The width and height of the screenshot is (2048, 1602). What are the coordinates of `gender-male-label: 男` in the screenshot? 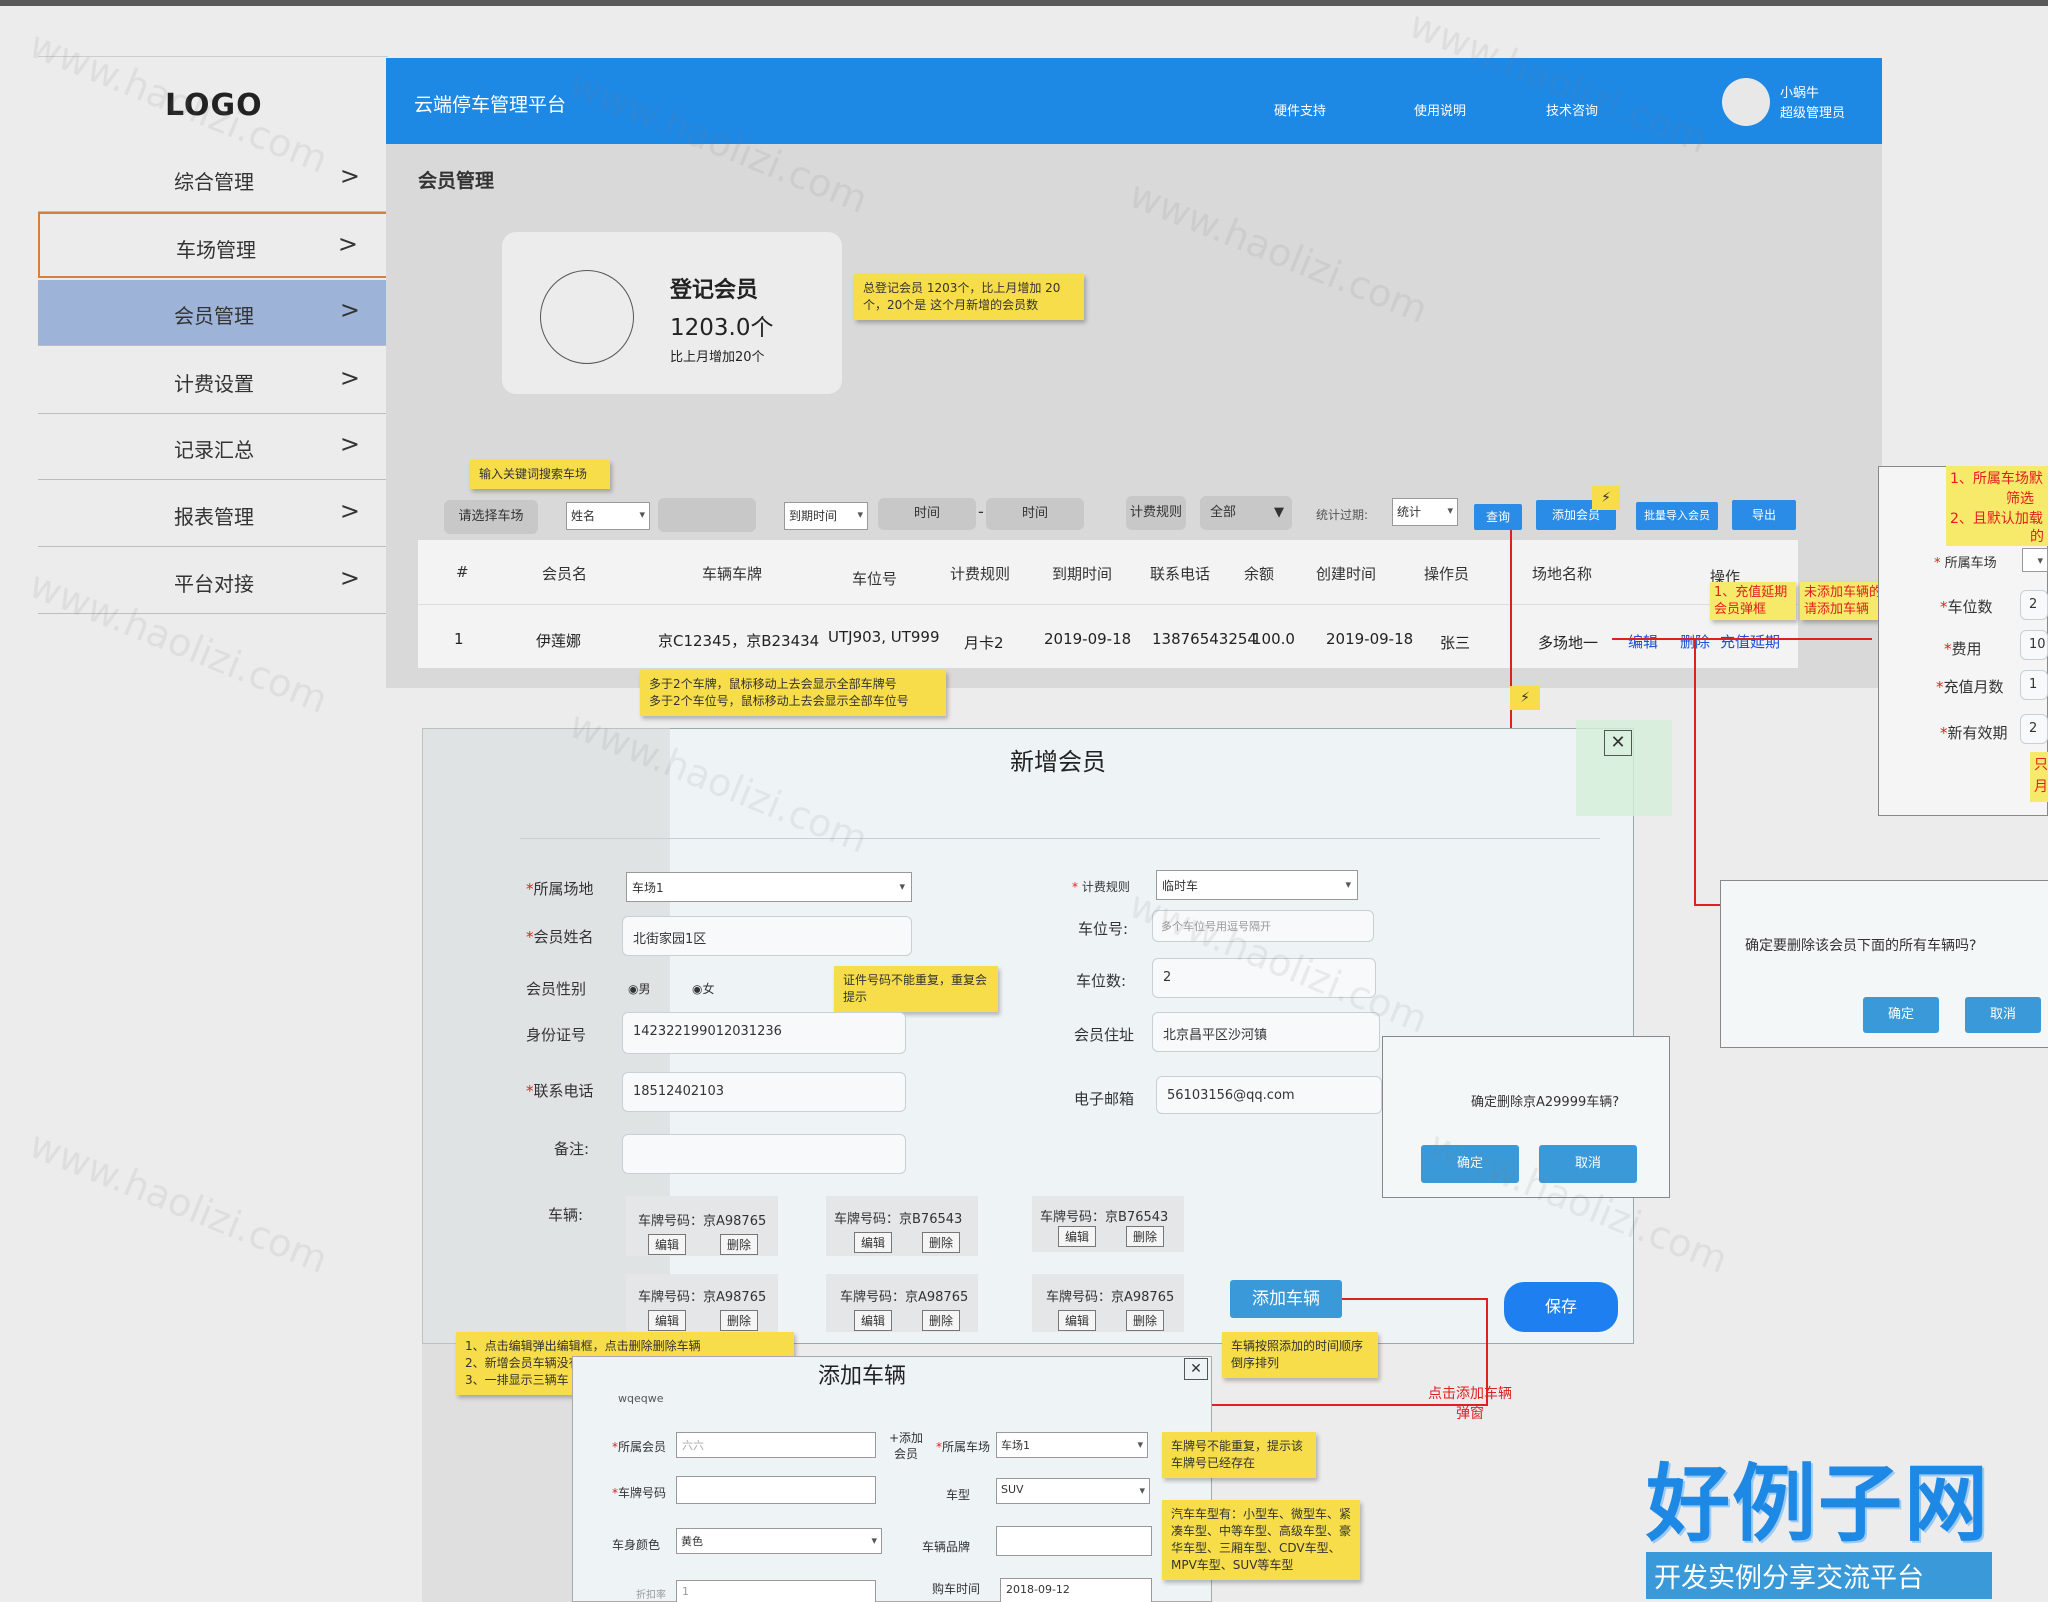 It's located at (644, 989).